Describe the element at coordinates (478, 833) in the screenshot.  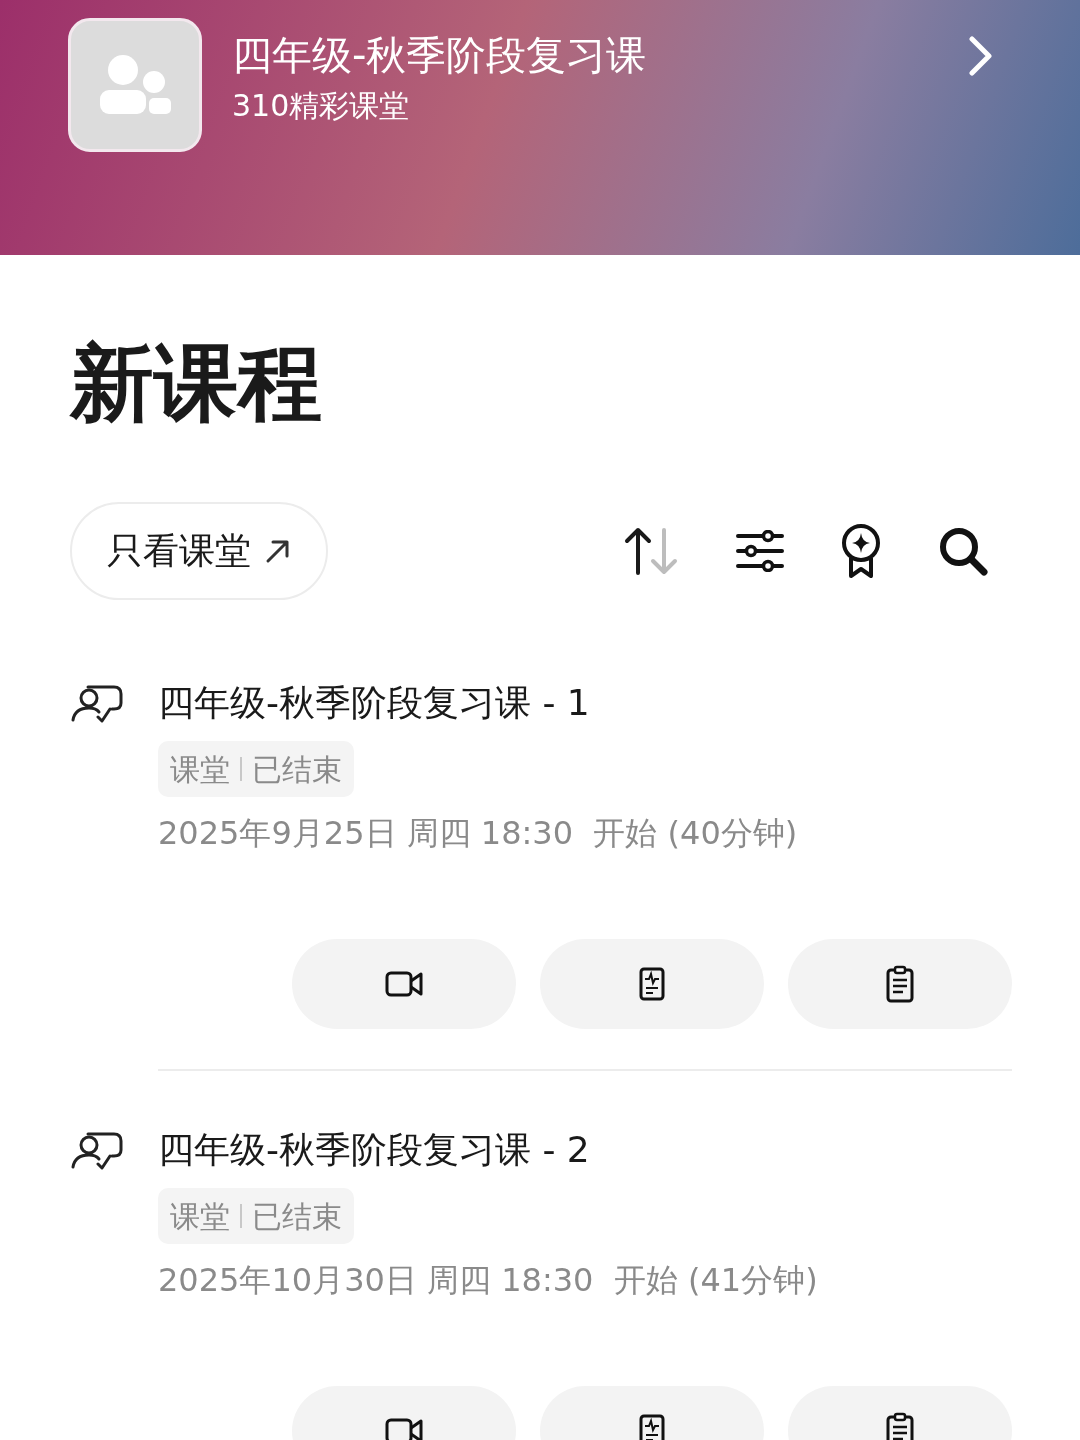
I see `schedule-text: 2025年9月25日 周四 18:30 开始 (40分钟)` at that location.